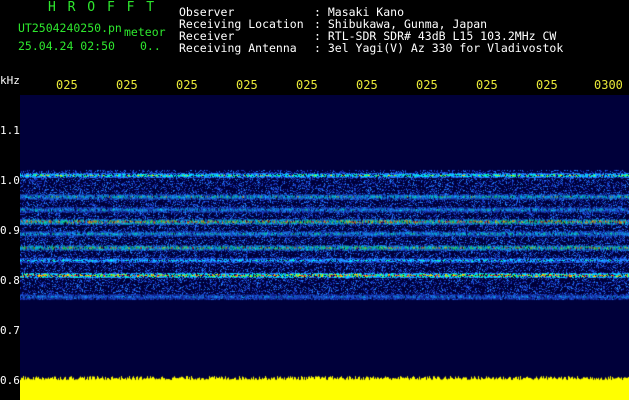 This screenshot has width=629, height=400. What do you see at coordinates (10, 230) in the screenshot?
I see `y-tick-label: 0.9` at bounding box center [10, 230].